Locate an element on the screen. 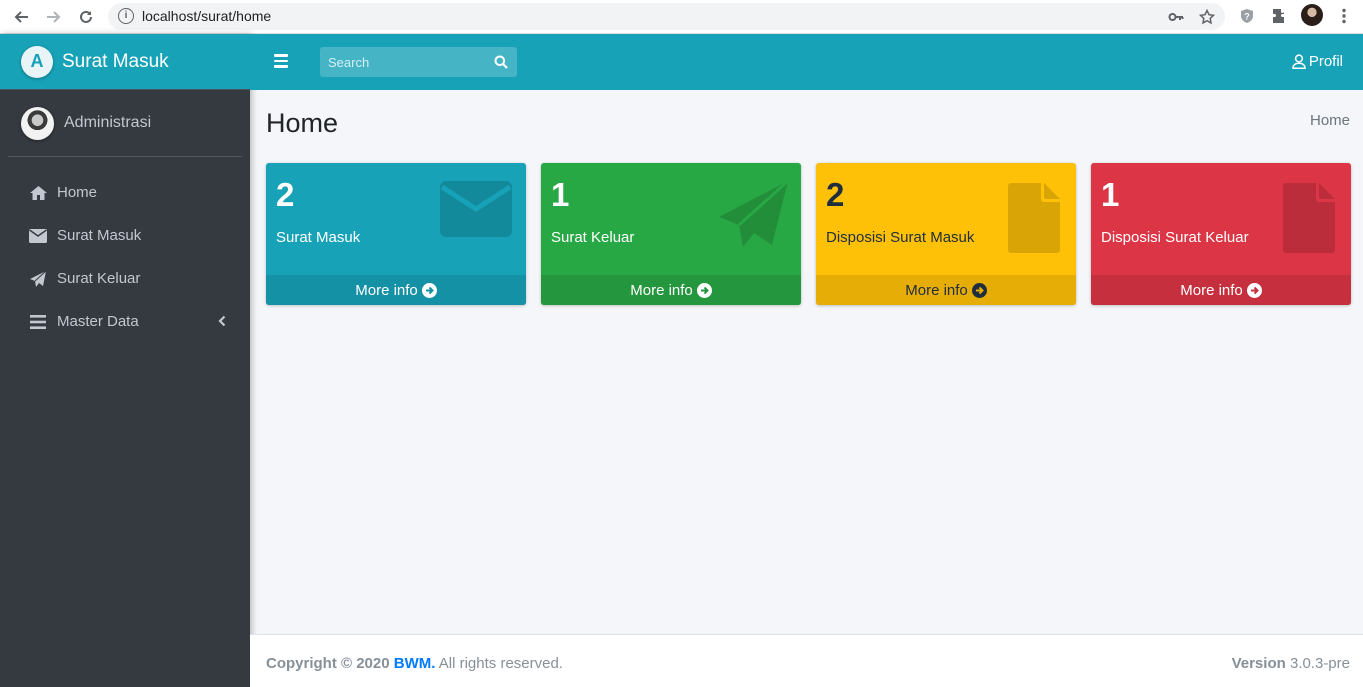 The height and width of the screenshot is (687, 1363). list-icon is located at coordinates (38, 321).